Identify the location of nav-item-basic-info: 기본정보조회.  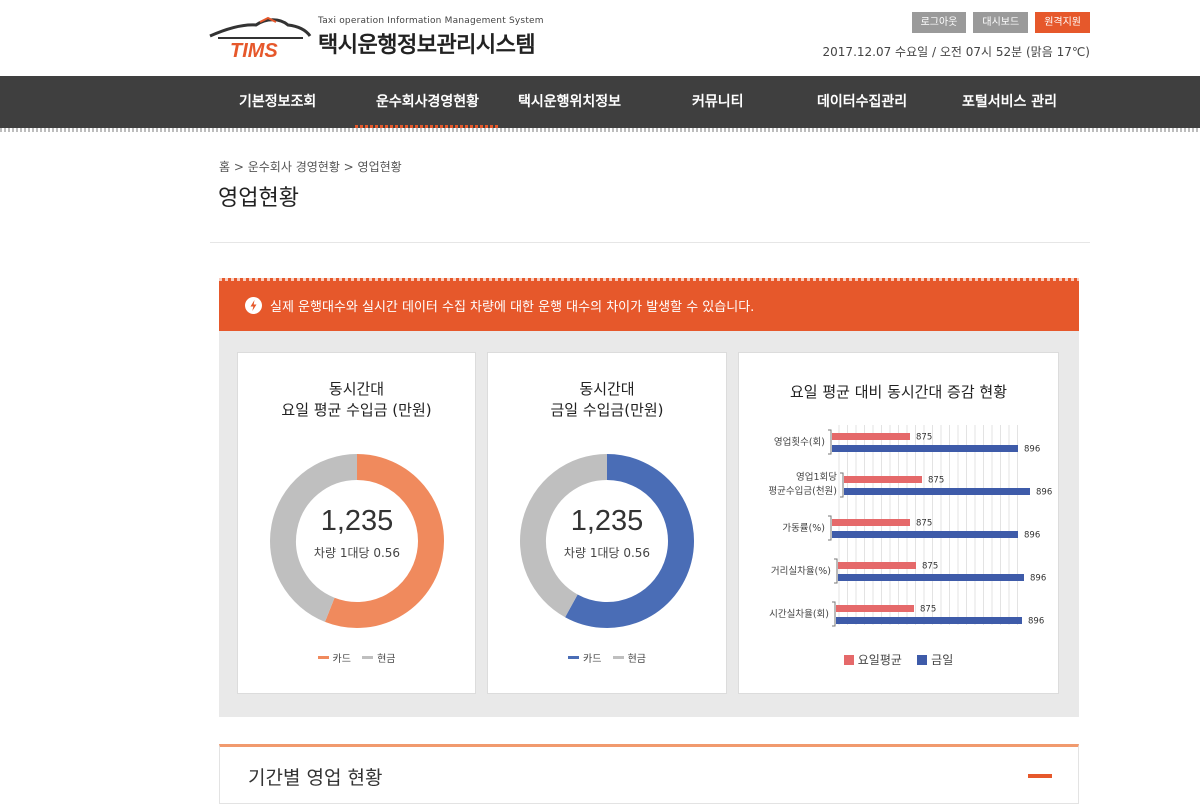
(277, 102).